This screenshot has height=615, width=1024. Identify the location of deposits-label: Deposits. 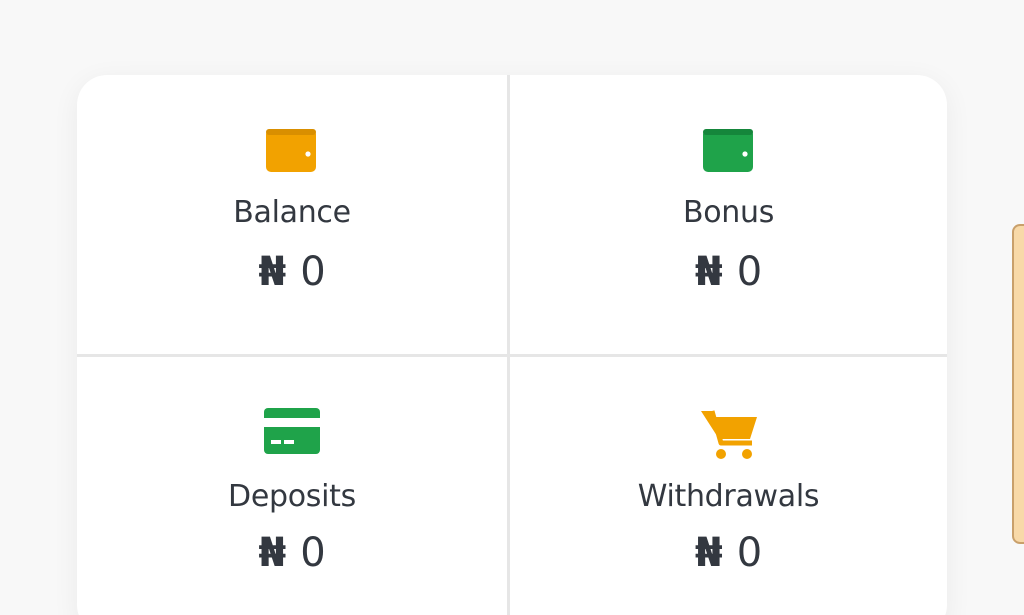
(292, 496).